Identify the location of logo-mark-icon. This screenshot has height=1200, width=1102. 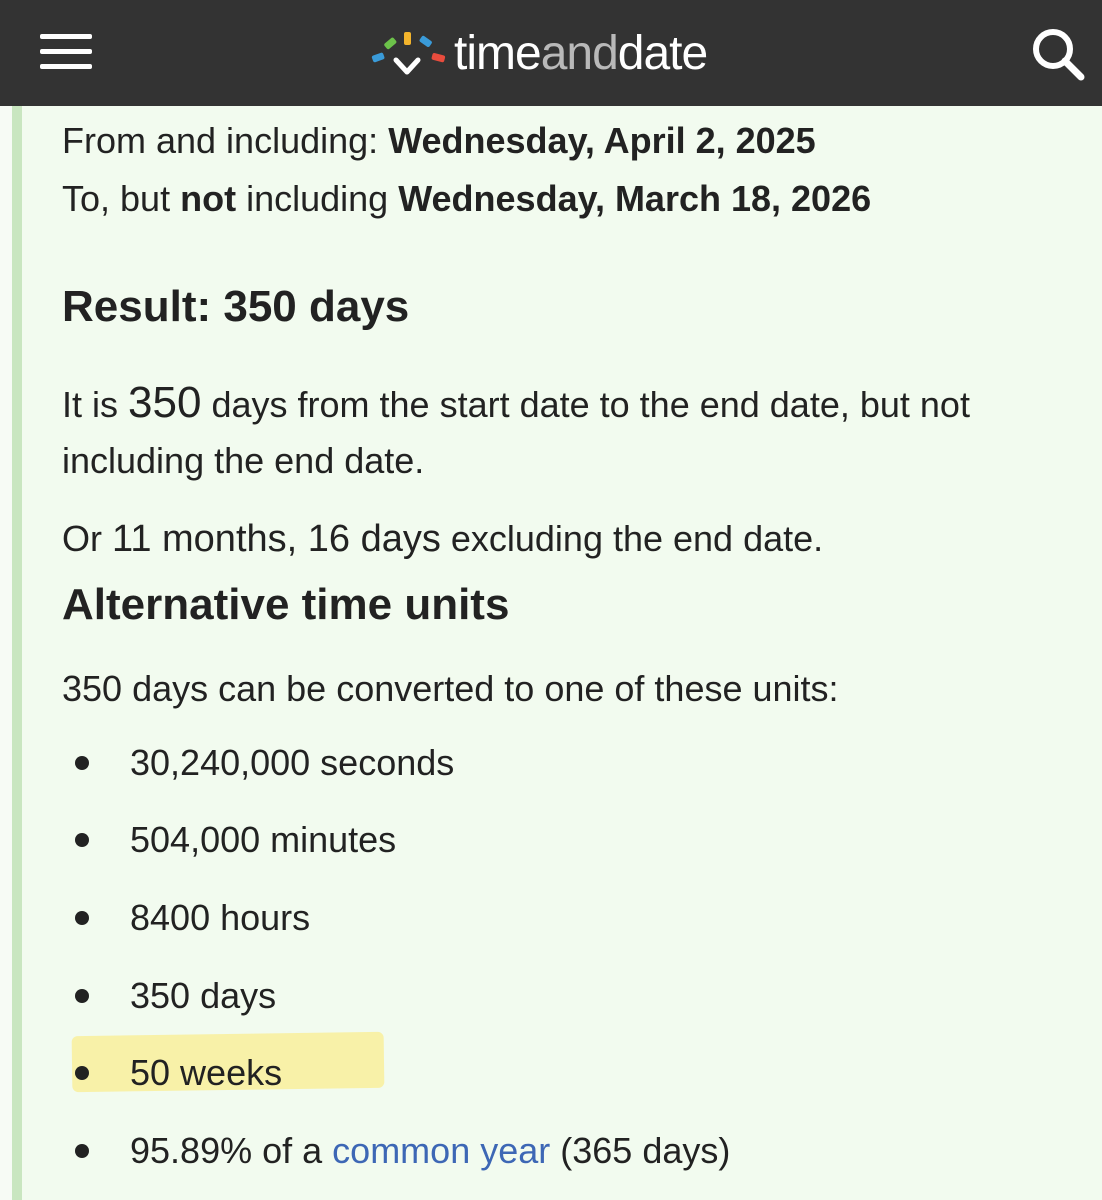
(408, 53).